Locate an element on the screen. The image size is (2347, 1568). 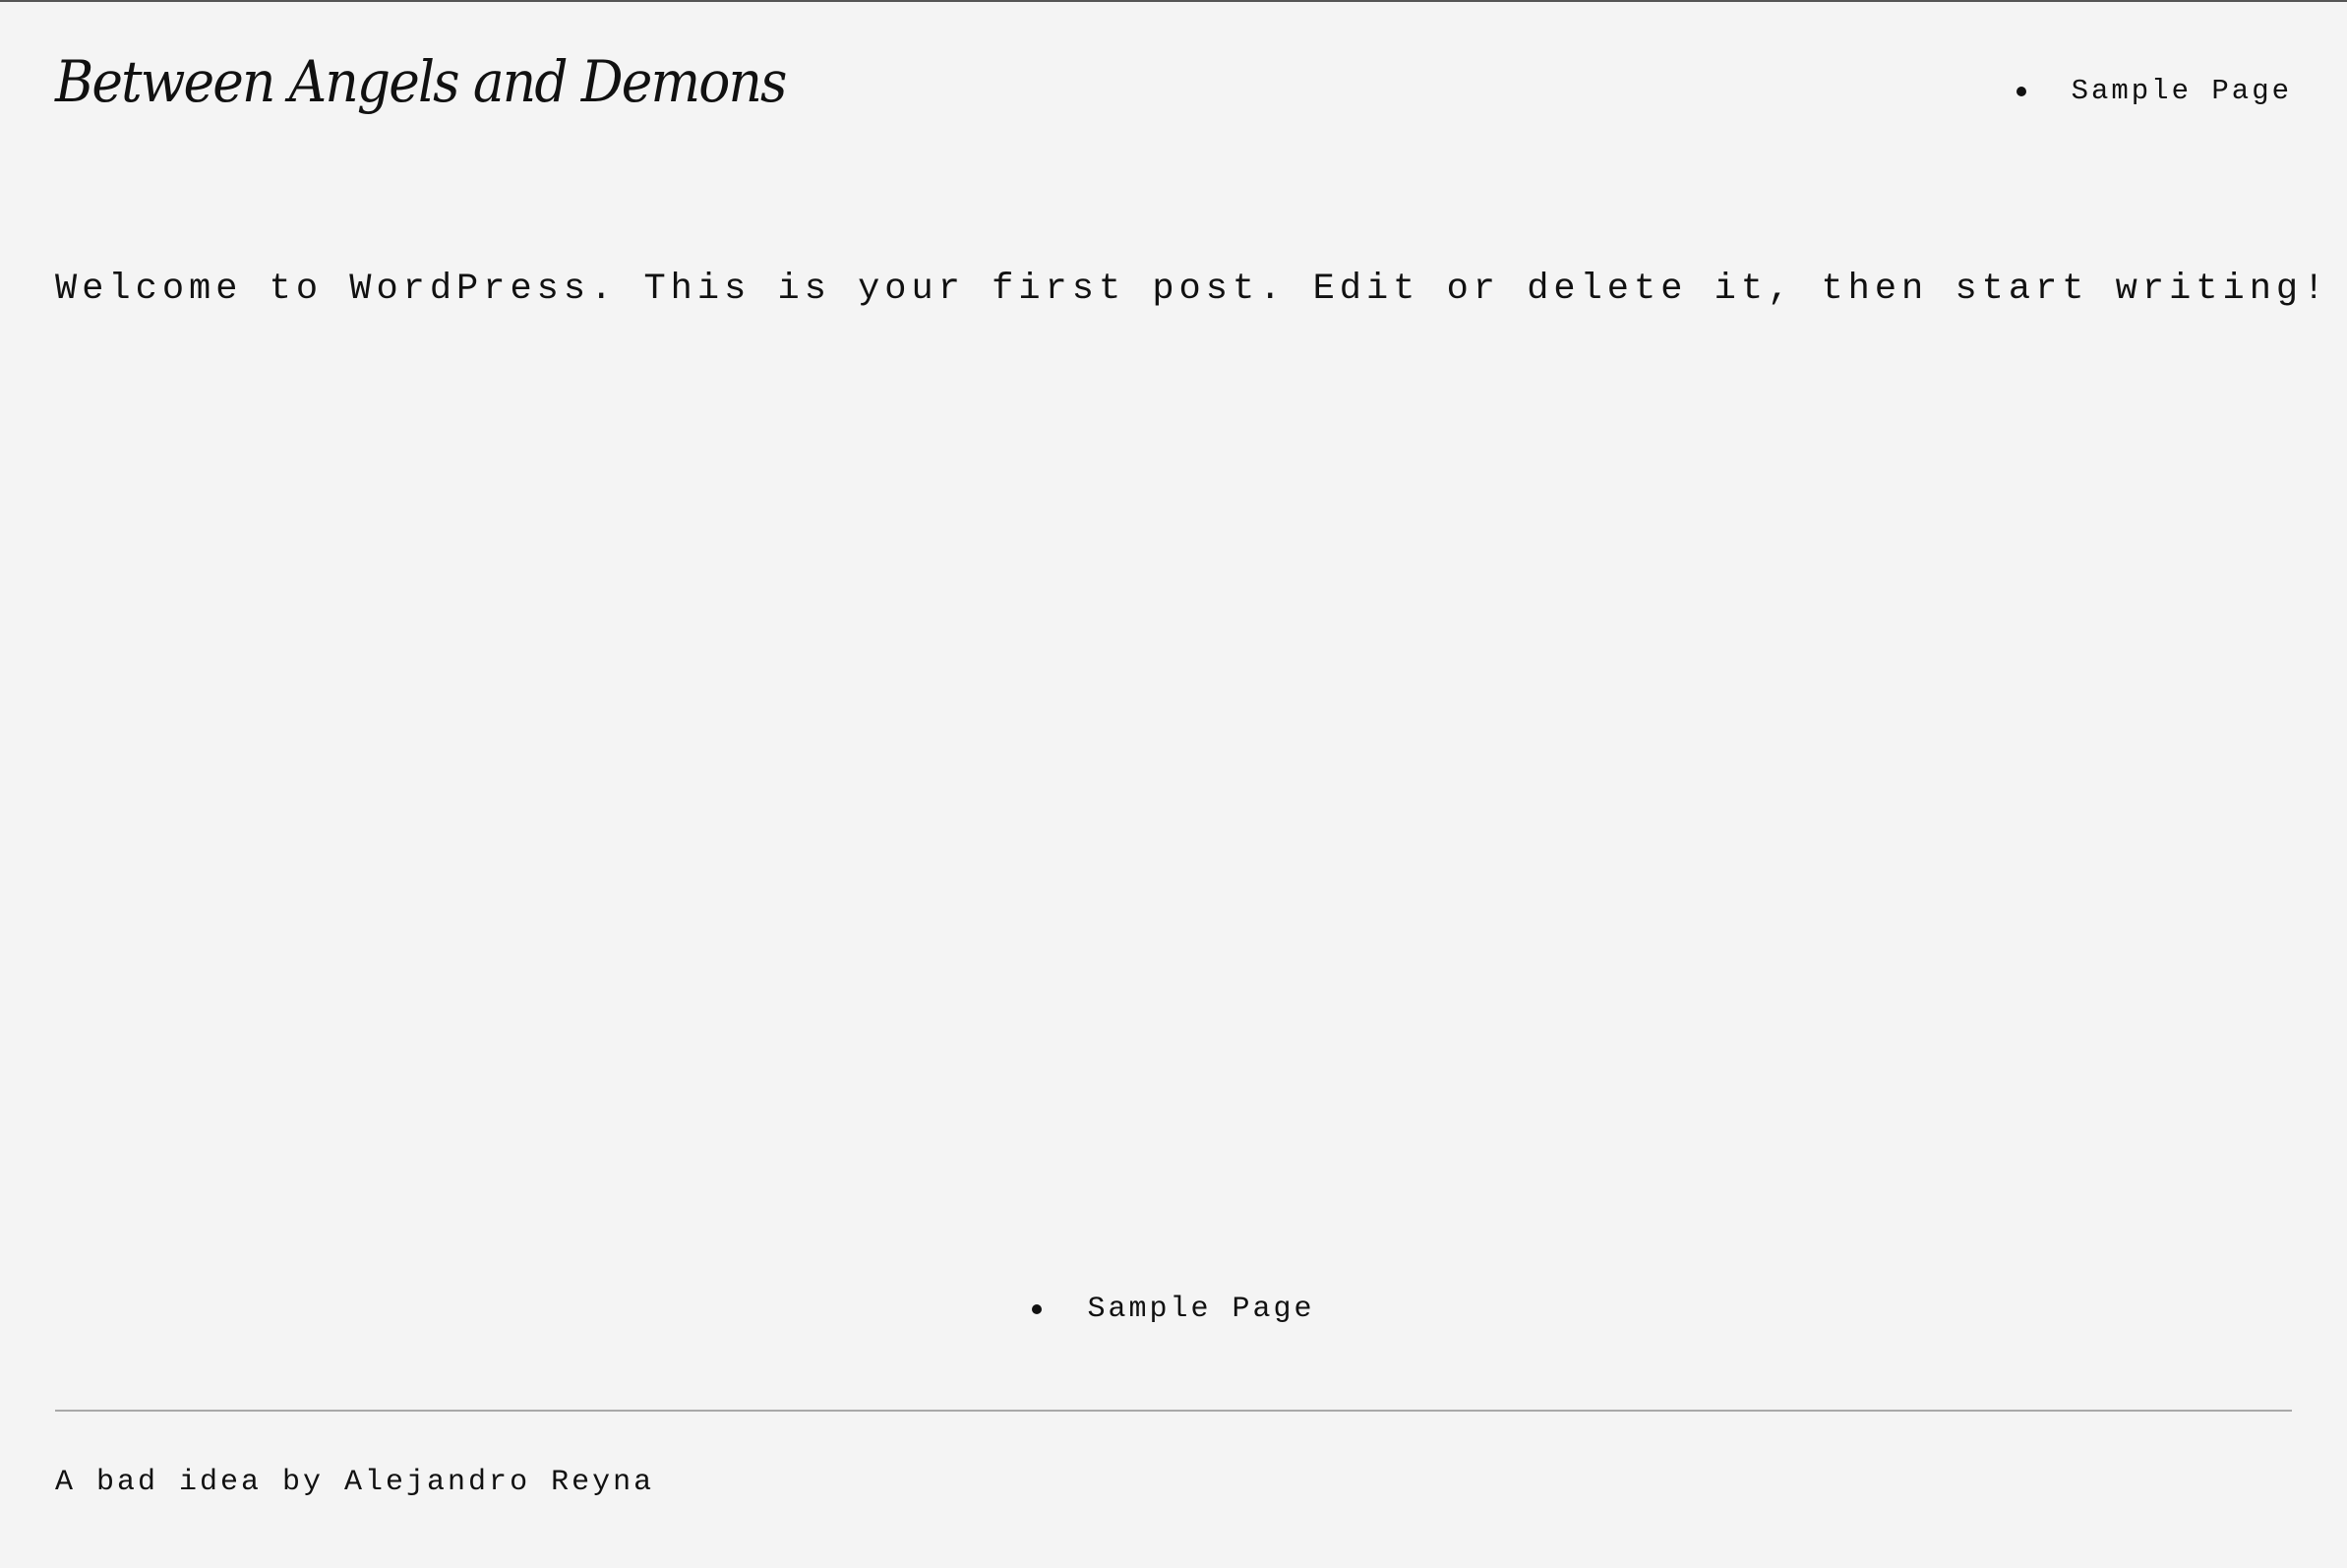
header-nav-item-sample-page: Sample Page is located at coordinates (2154, 91).